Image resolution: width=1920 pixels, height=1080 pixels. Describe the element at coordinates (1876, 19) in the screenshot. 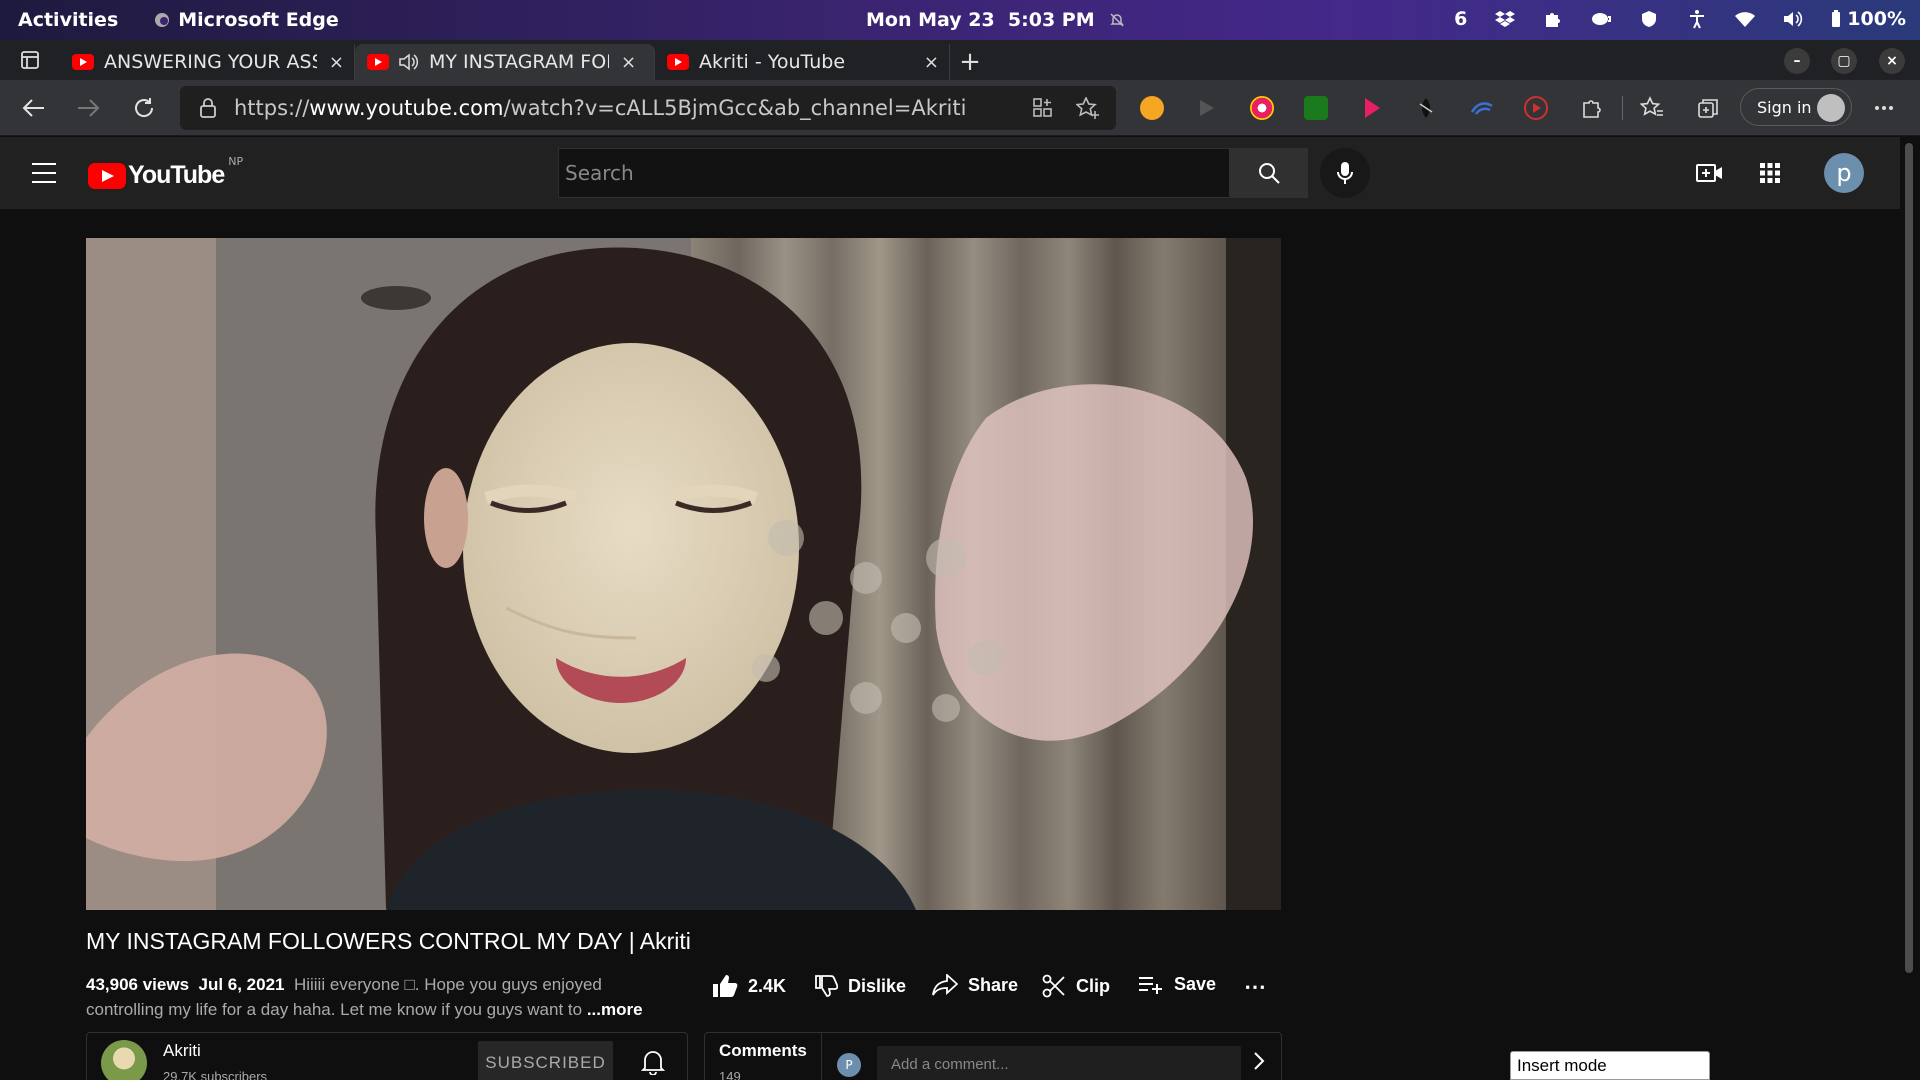

I see `battery-percent: 100%` at that location.